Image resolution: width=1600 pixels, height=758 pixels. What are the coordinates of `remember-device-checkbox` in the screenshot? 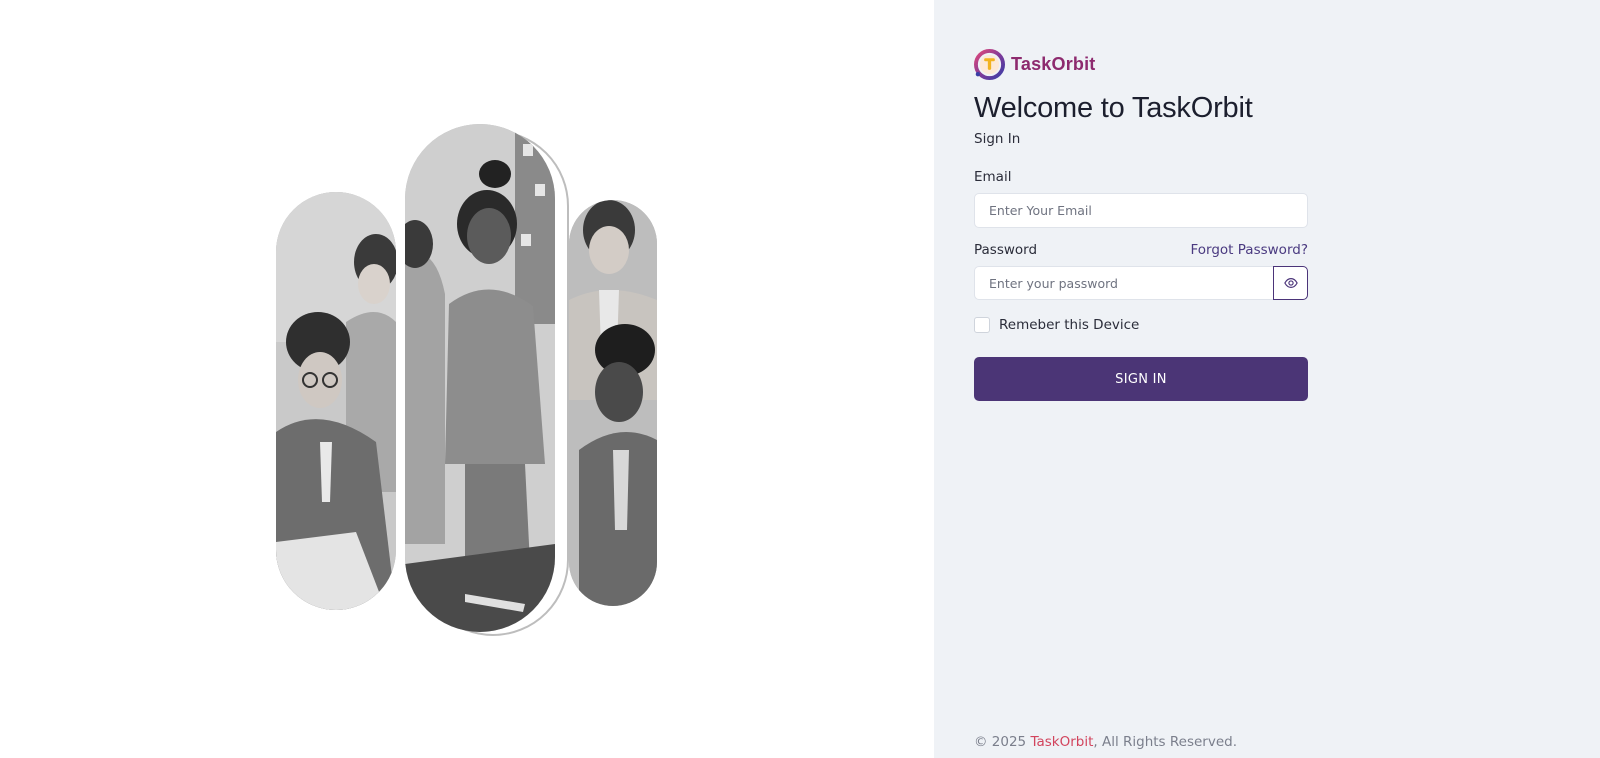 It's located at (982, 325).